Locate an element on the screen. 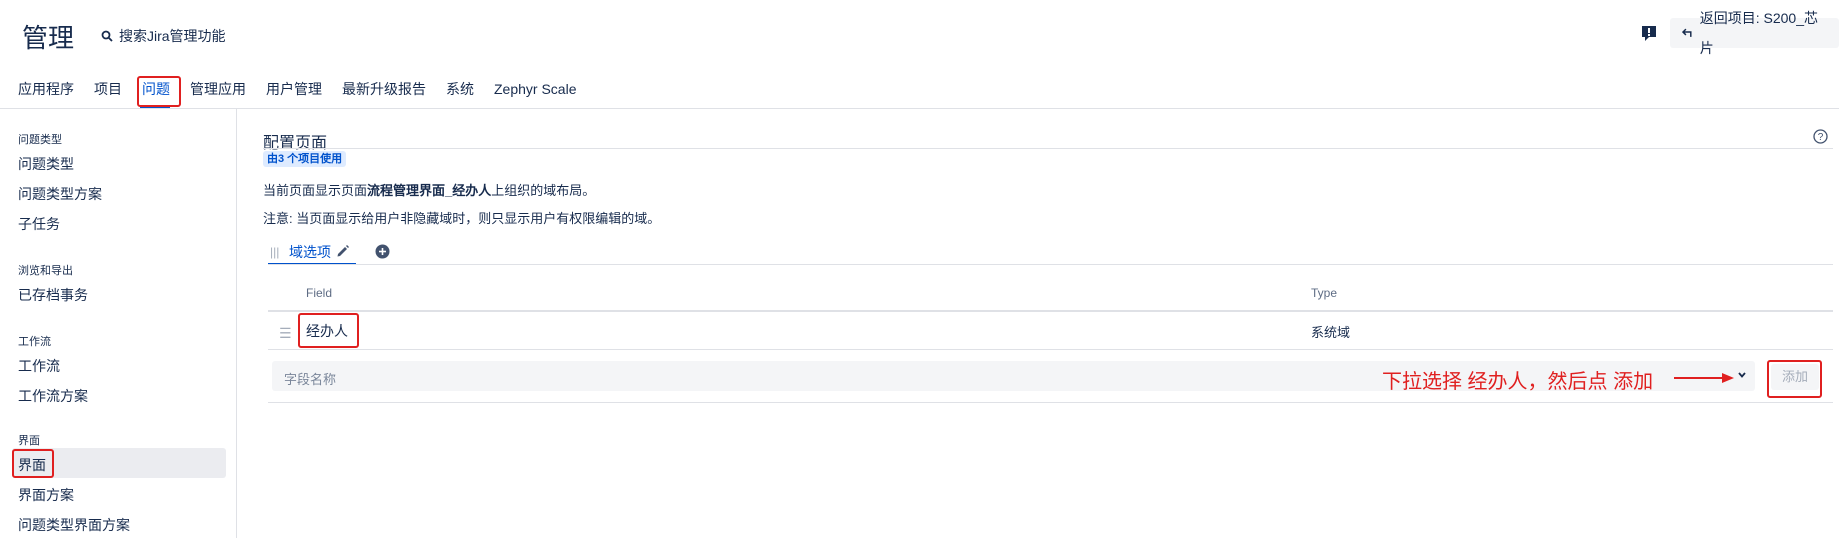  feedback-icon is located at coordinates (1649, 33).